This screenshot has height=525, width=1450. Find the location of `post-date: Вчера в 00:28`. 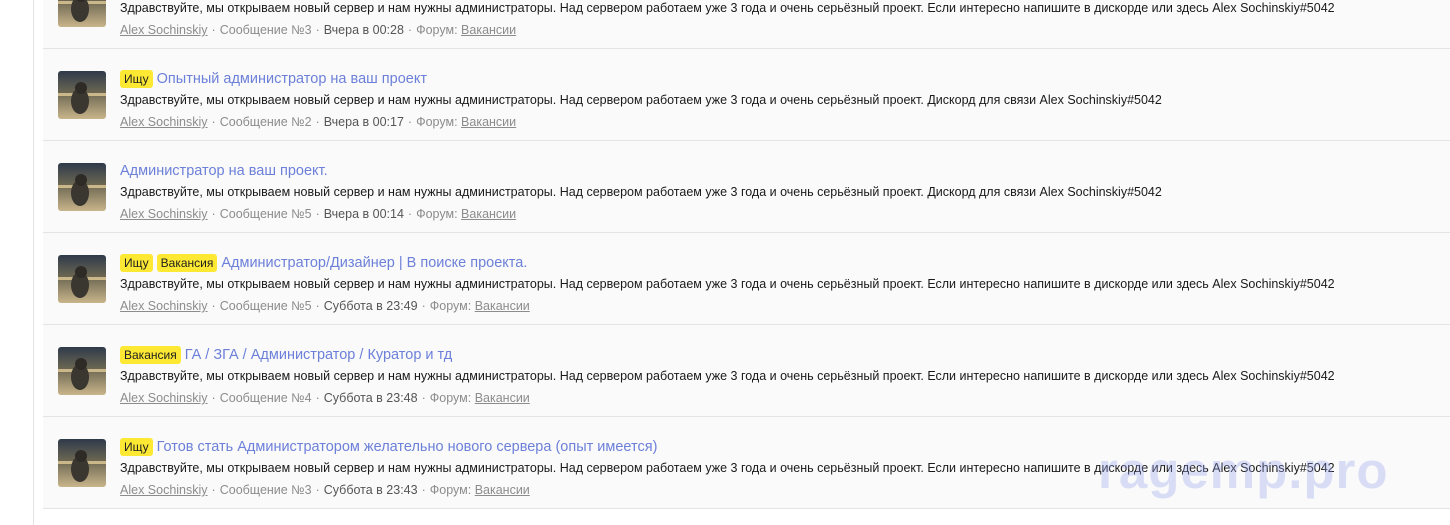

post-date: Вчера в 00:28 is located at coordinates (363, 30).